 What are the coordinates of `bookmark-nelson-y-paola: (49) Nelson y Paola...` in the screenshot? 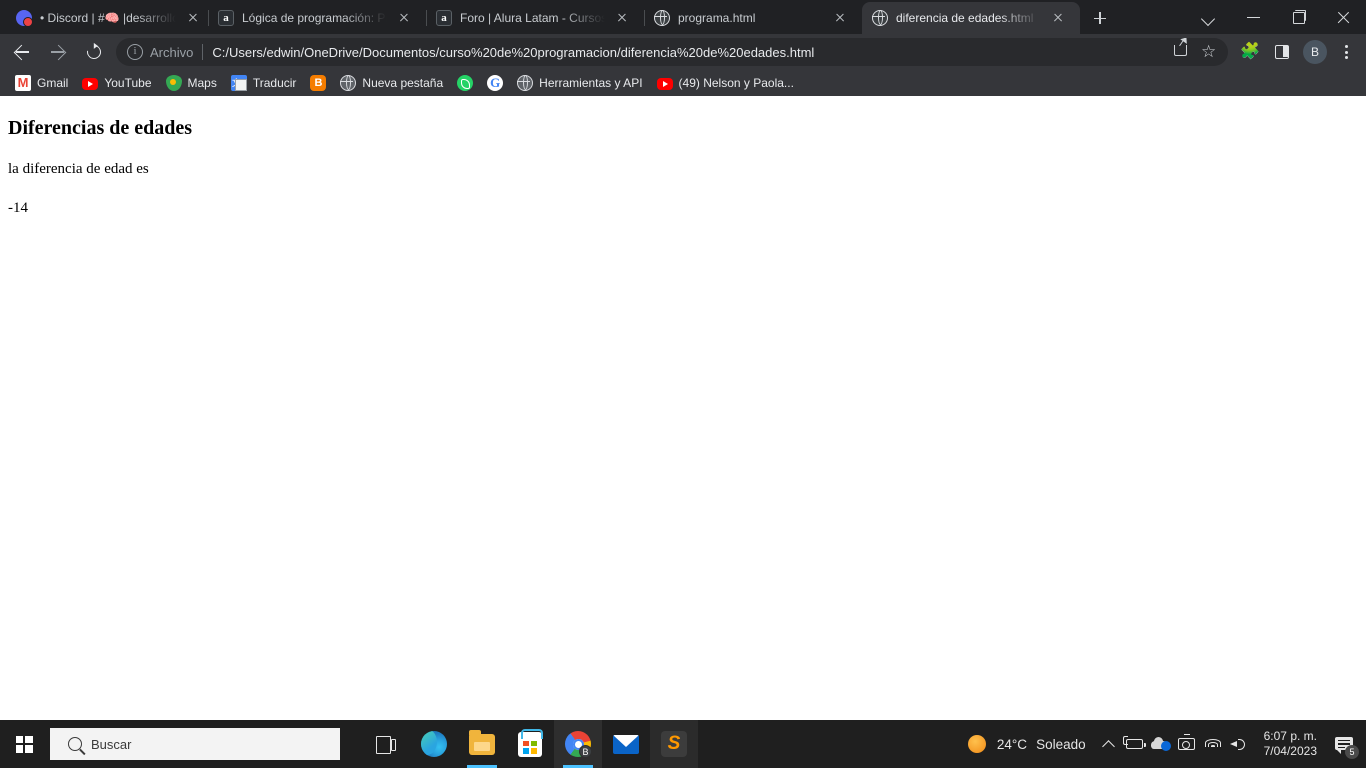 It's located at (725, 83).